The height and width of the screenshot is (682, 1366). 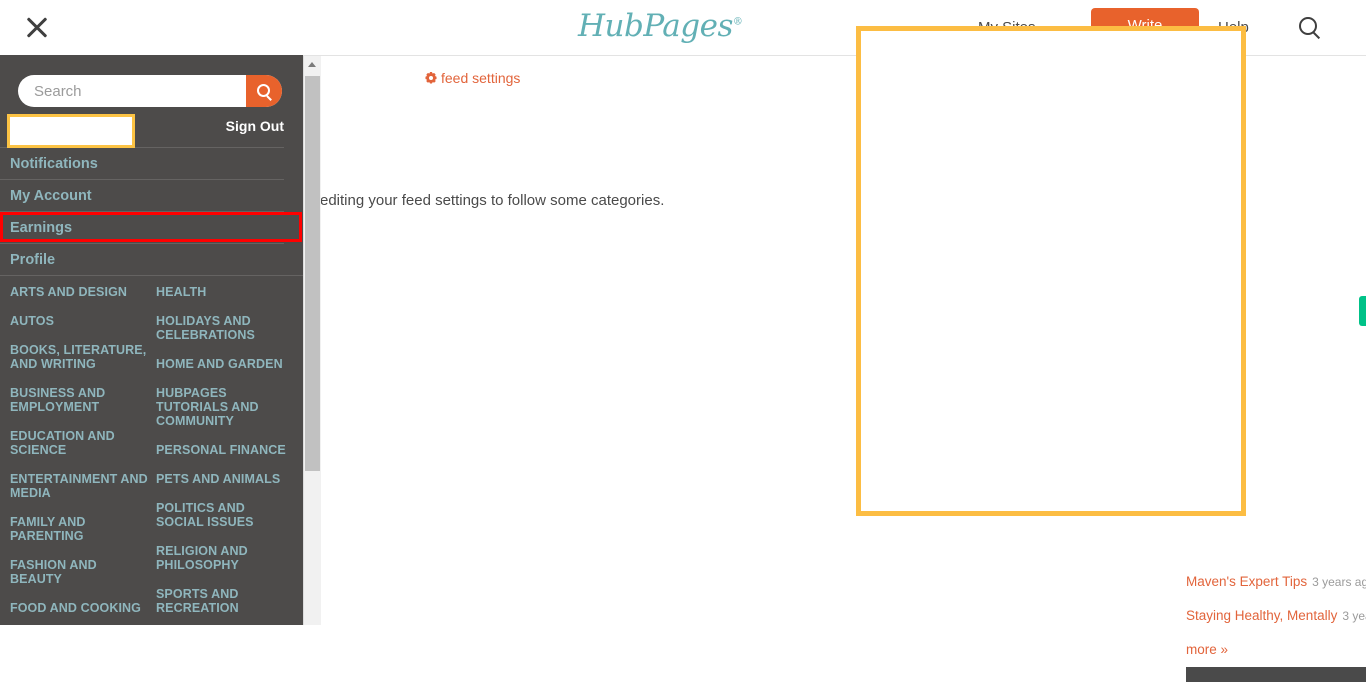 I want to click on close-icon, so click(x=37, y=27).